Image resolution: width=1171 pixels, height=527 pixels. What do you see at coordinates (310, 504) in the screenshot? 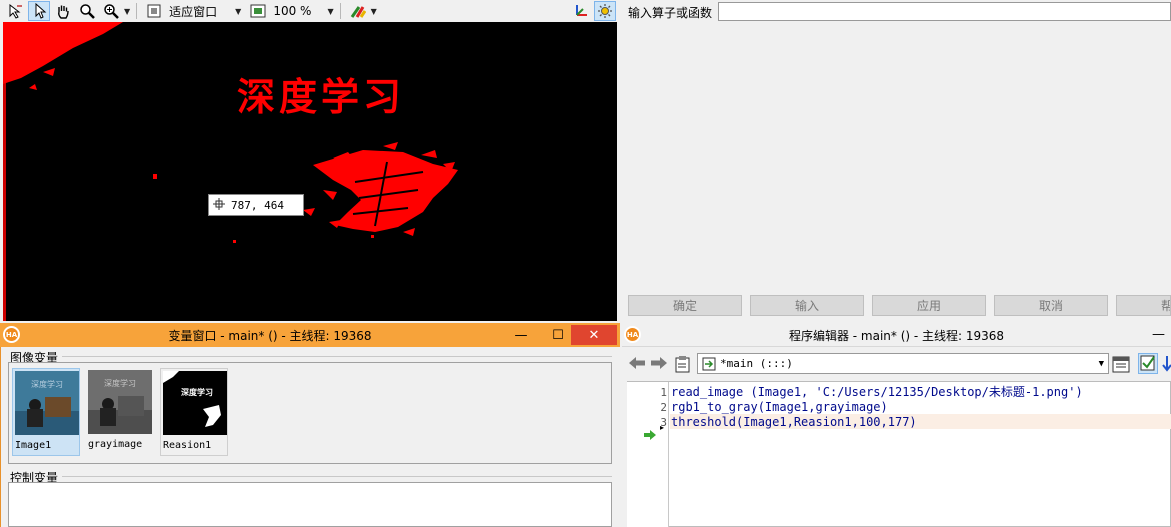
I see `control-variables-panel` at bounding box center [310, 504].